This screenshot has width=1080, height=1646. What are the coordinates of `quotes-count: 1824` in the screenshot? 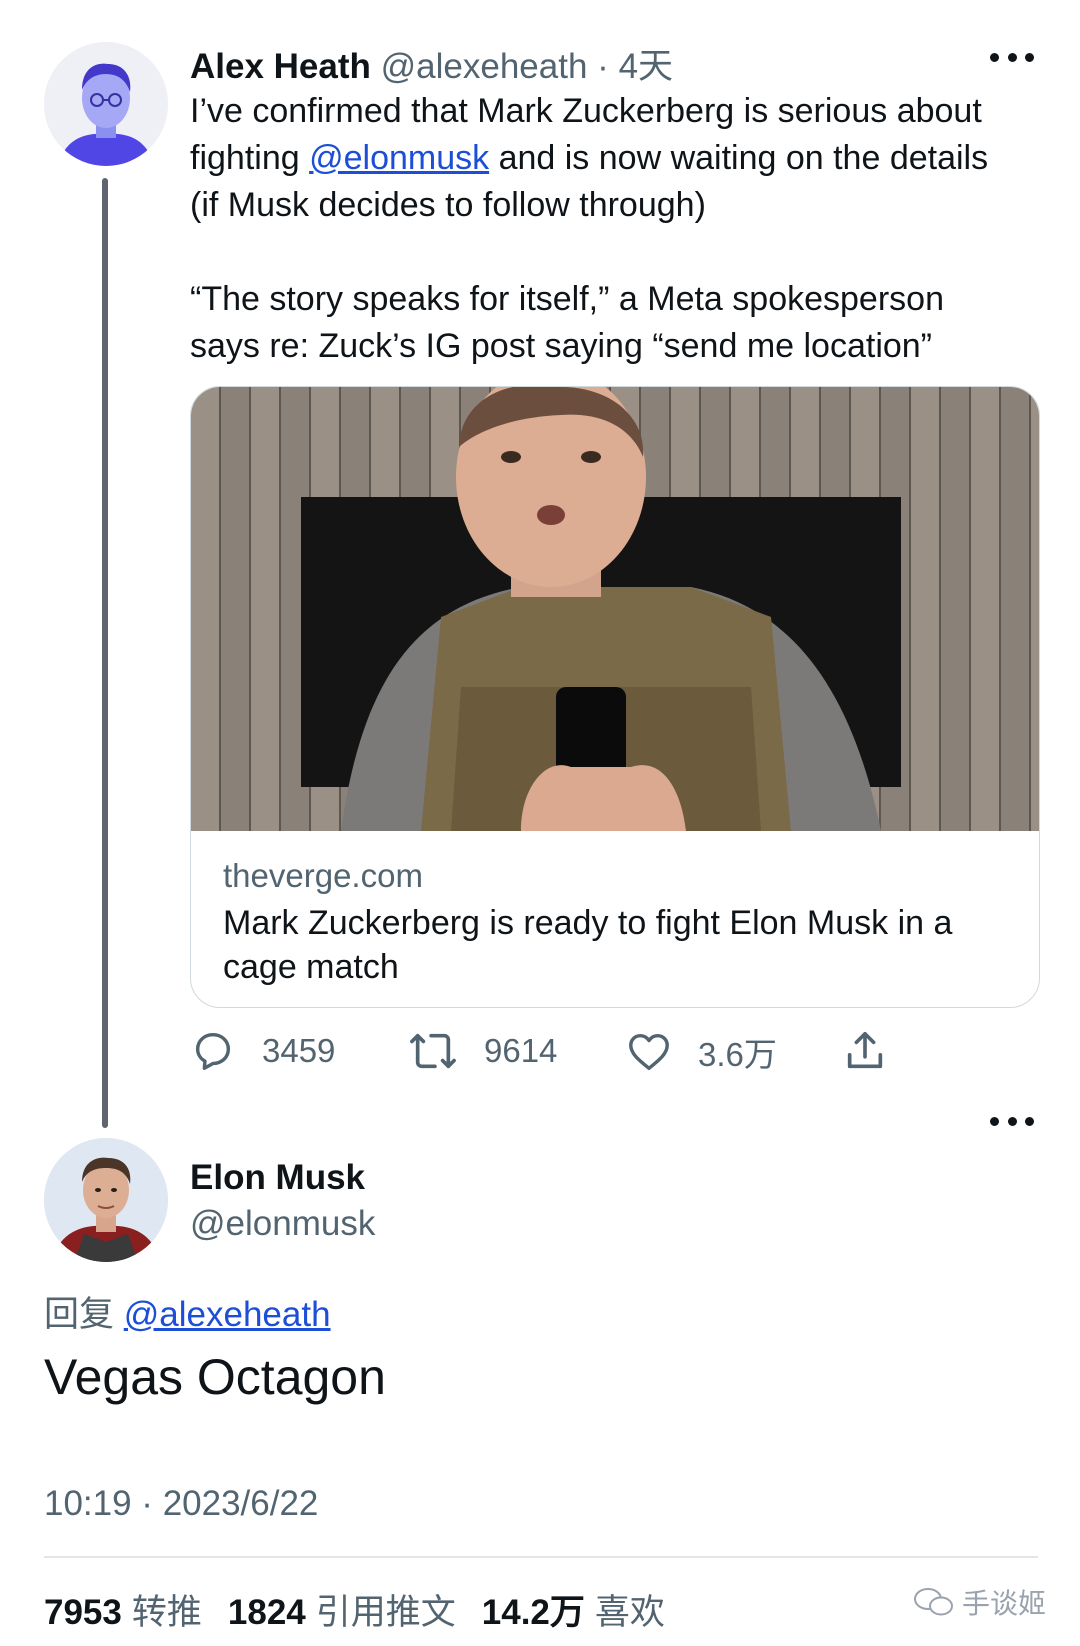 It's located at (266, 1612).